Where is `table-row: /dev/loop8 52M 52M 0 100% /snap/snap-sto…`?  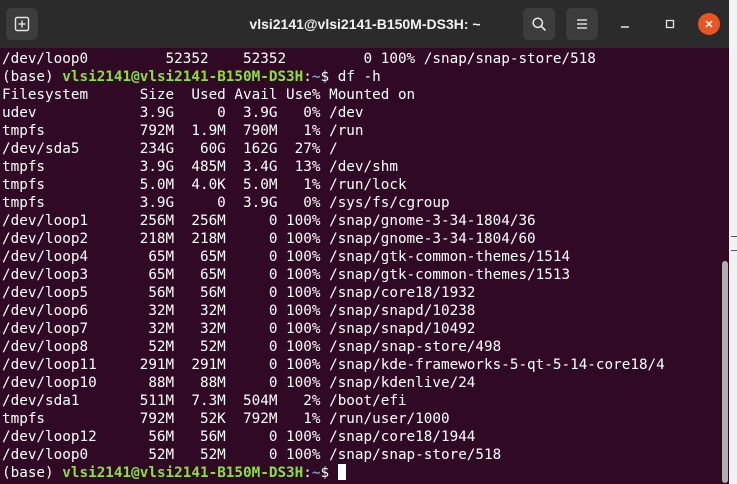
table-row: /dev/loop8 52M 52M 0 100% /snap/snap-sto… is located at coordinates (252, 347).